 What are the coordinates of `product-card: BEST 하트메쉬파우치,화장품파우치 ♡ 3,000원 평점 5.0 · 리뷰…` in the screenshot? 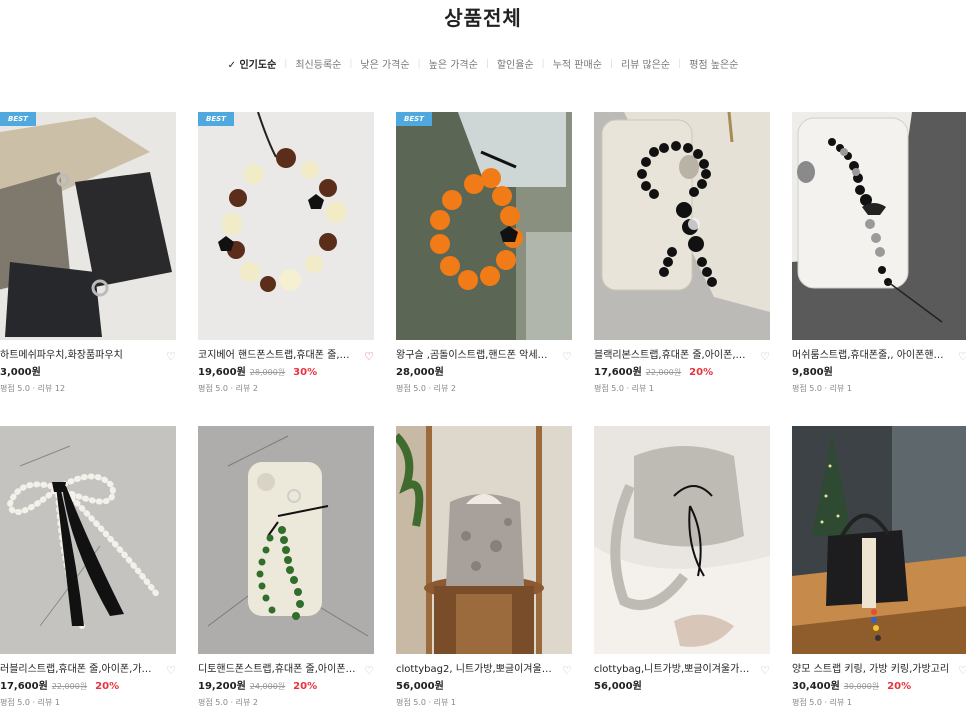 It's located at (88, 253).